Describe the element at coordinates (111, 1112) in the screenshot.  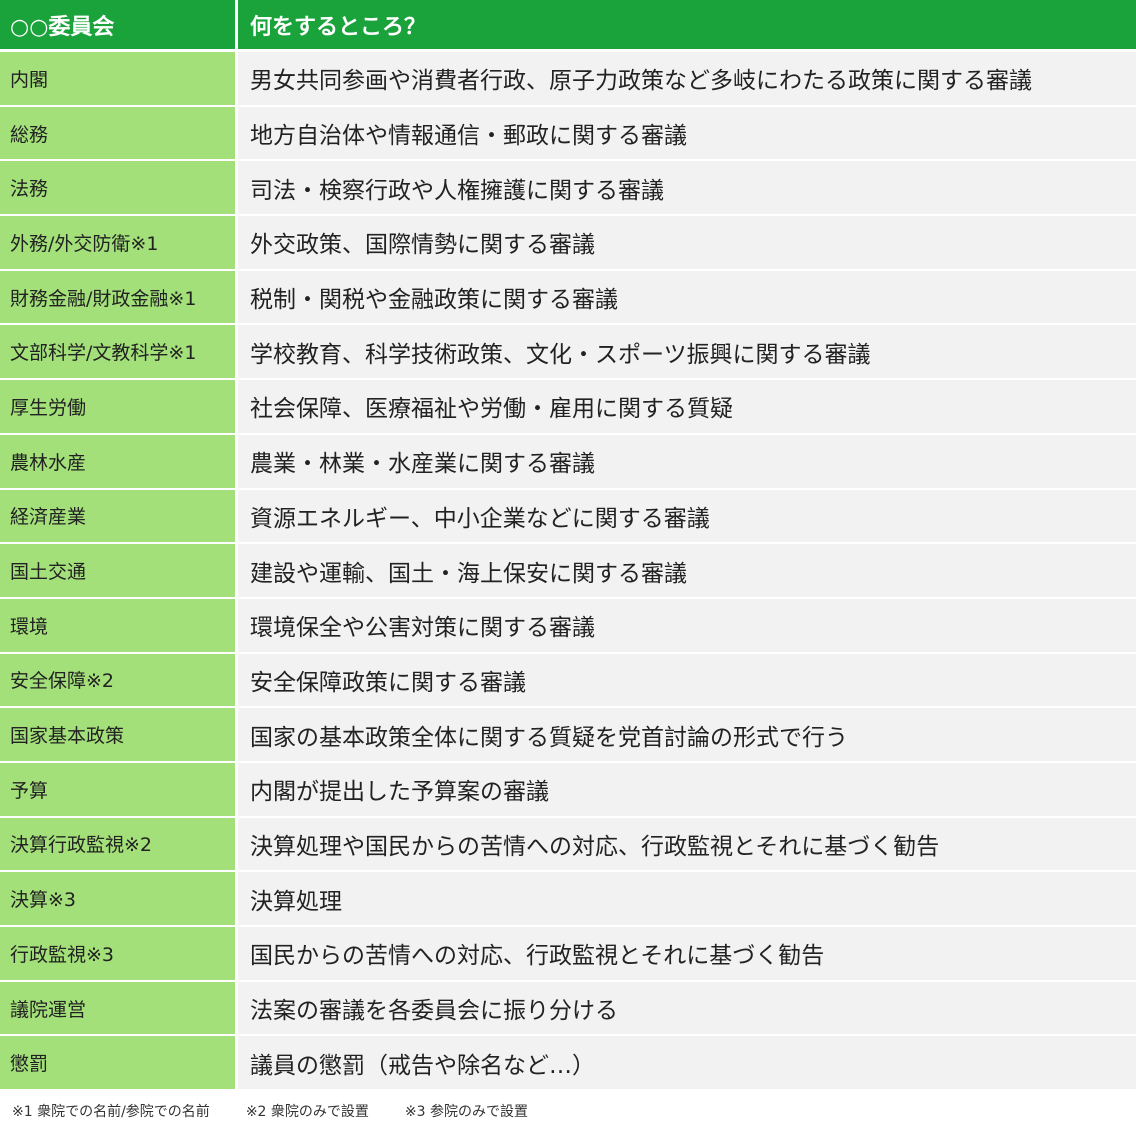
I see `footnote-1: ※1 衆院での名前/参院での名前` at that location.